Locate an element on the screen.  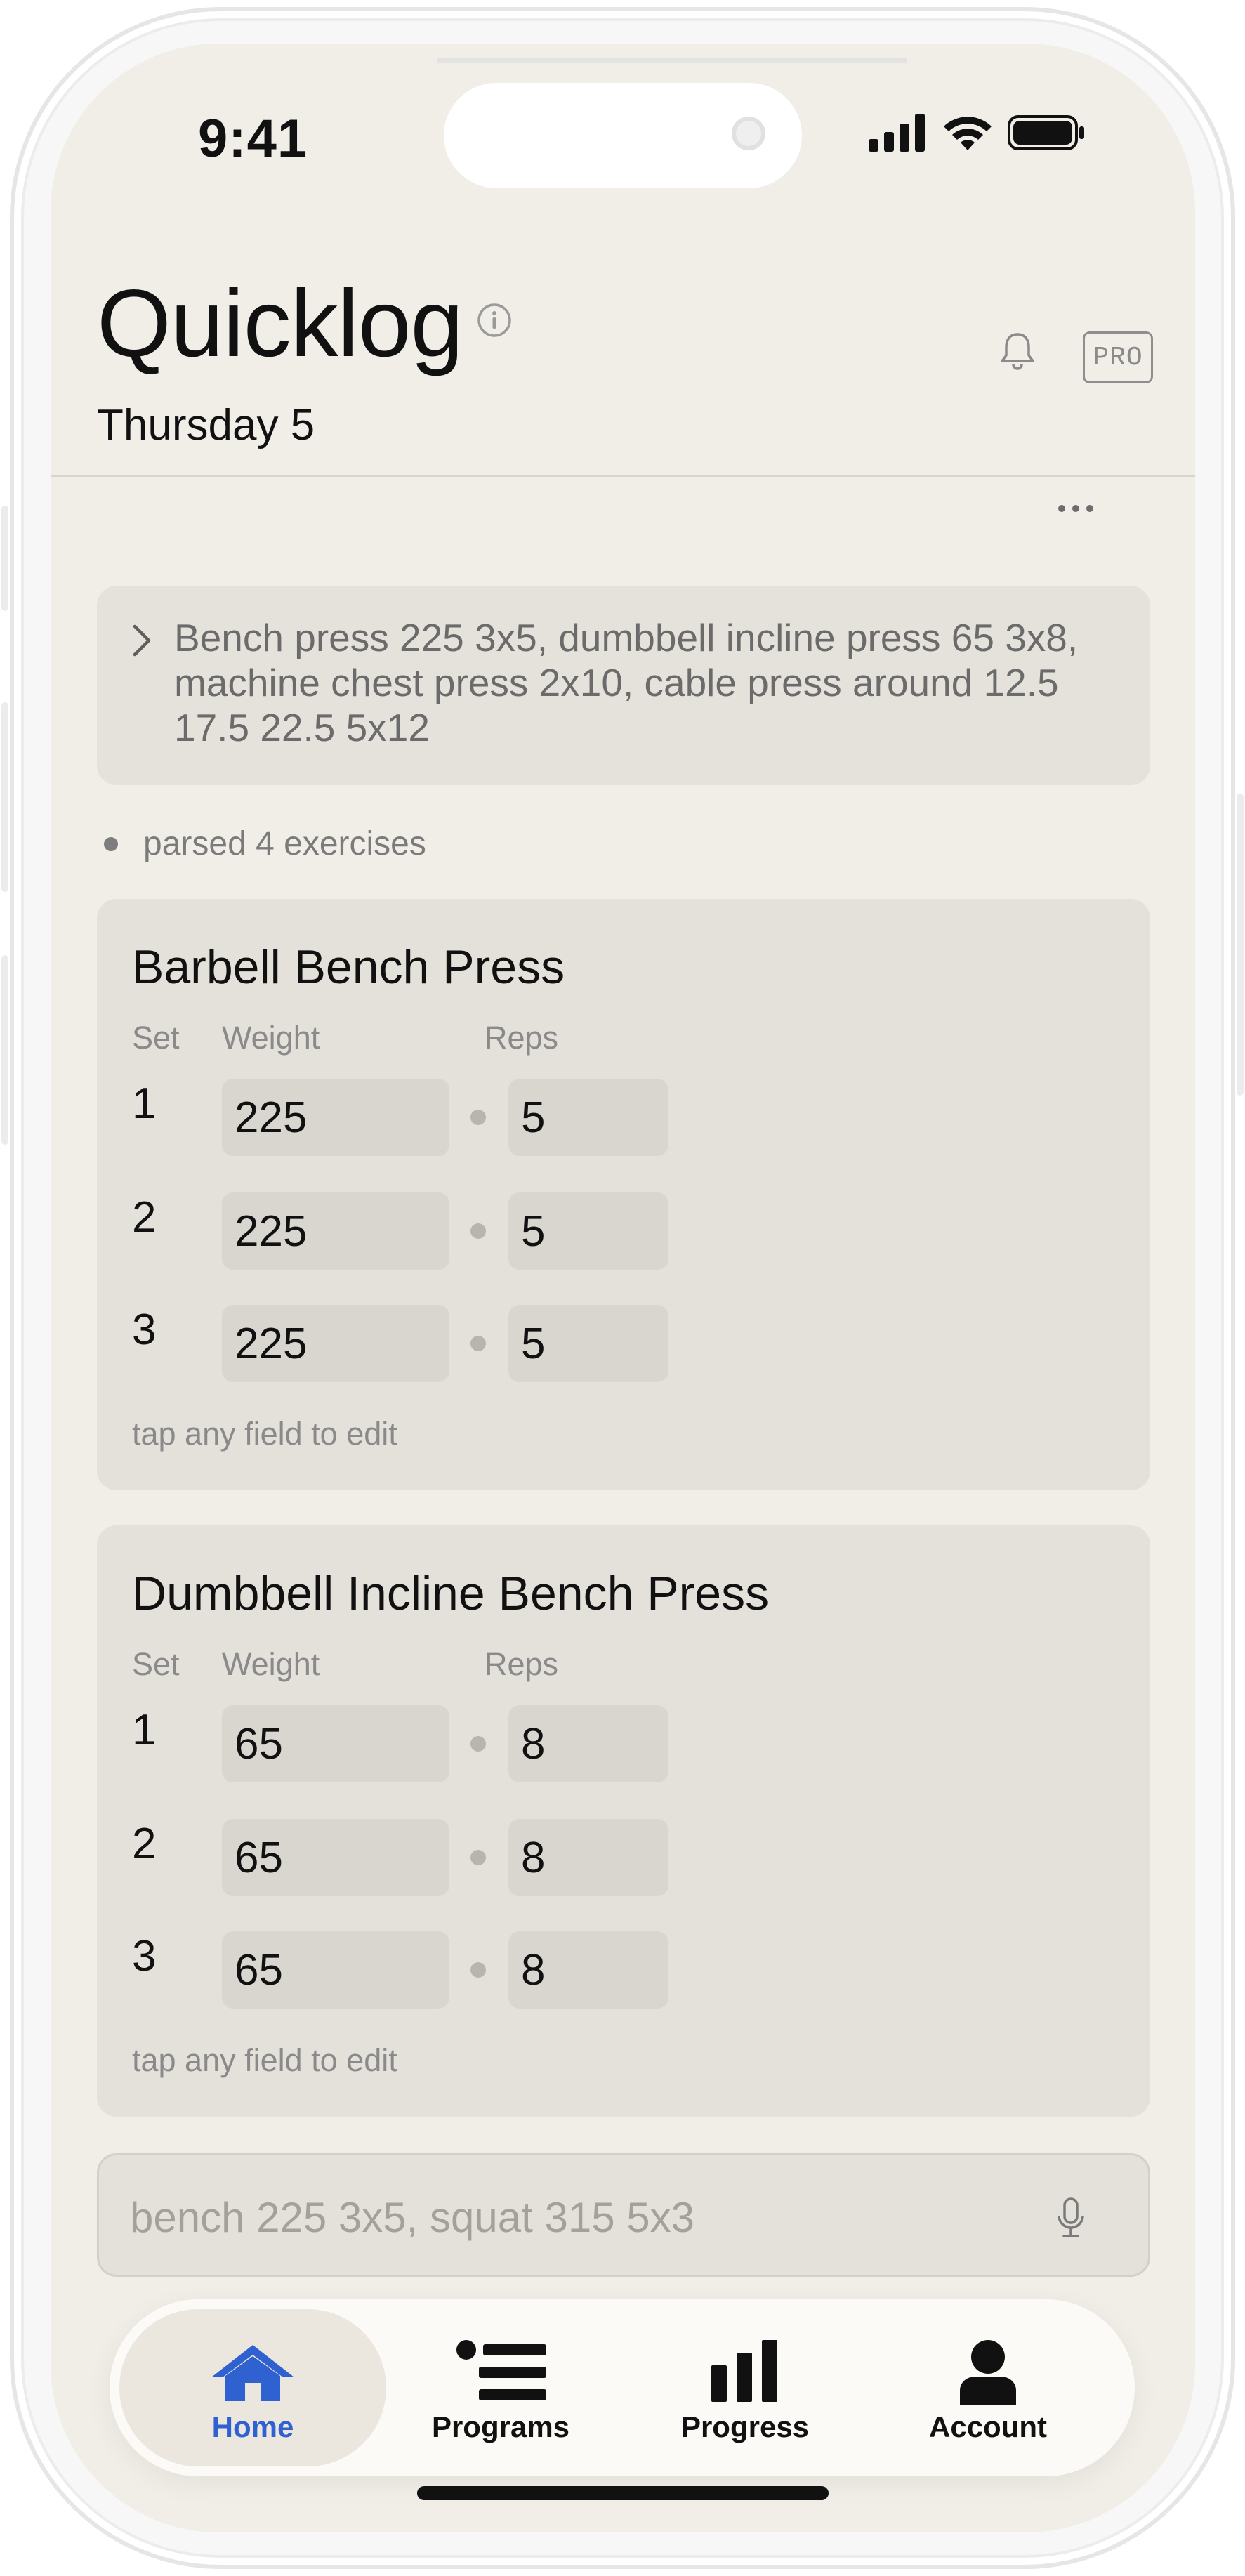
tab-label: Progress is located at coordinates (745, 2426).